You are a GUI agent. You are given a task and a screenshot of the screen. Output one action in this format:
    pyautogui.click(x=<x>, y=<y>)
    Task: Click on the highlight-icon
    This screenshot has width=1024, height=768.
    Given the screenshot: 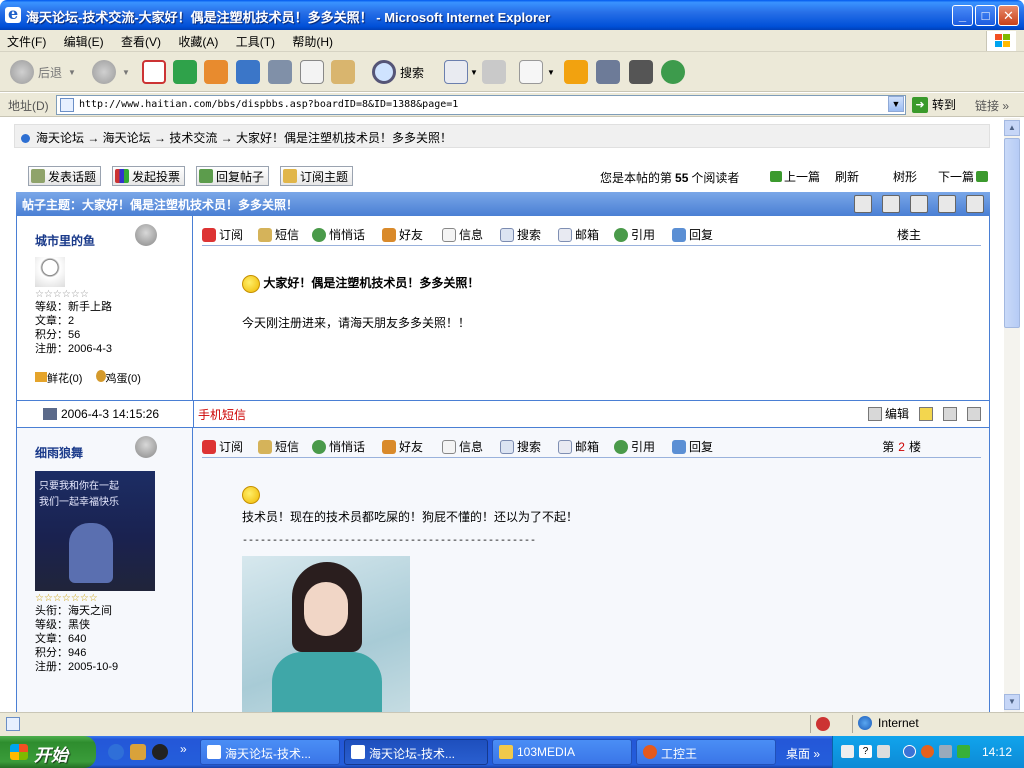 What is the action you would take?
    pyautogui.click(x=926, y=413)
    